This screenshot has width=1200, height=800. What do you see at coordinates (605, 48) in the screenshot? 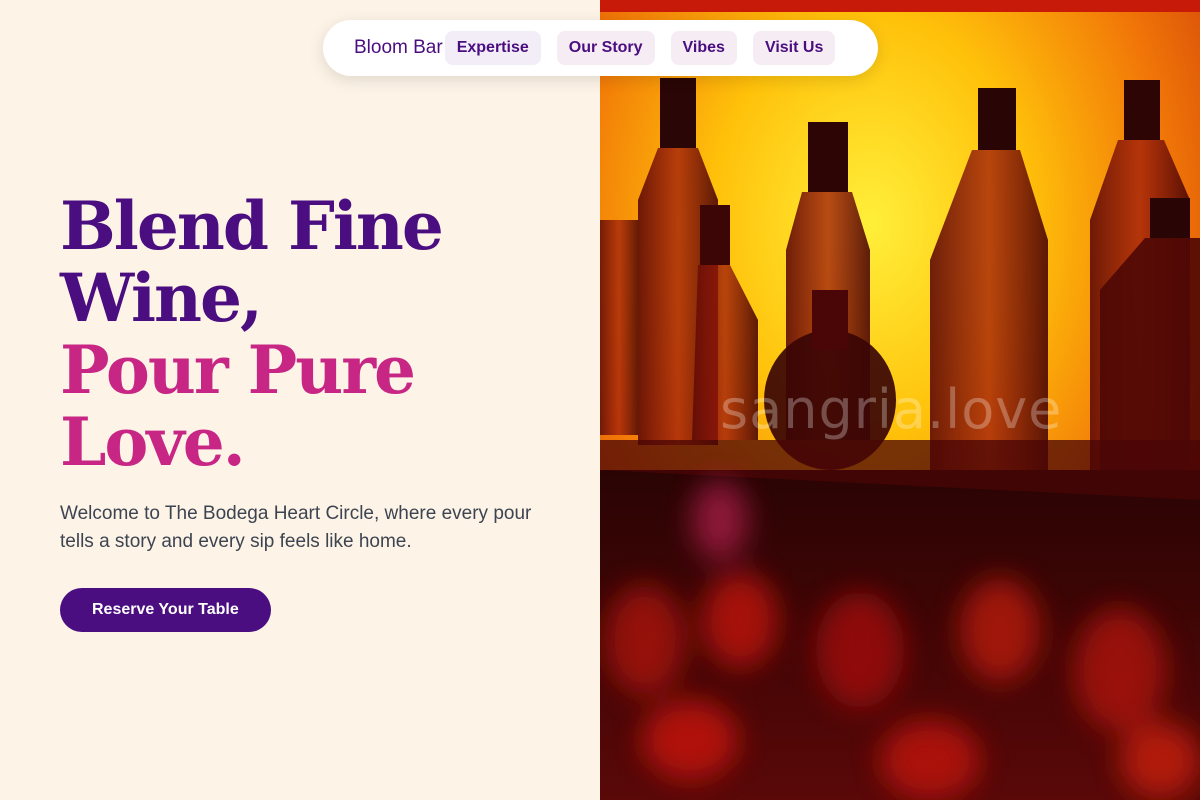
I see `nav-link-our-story: Our Story` at bounding box center [605, 48].